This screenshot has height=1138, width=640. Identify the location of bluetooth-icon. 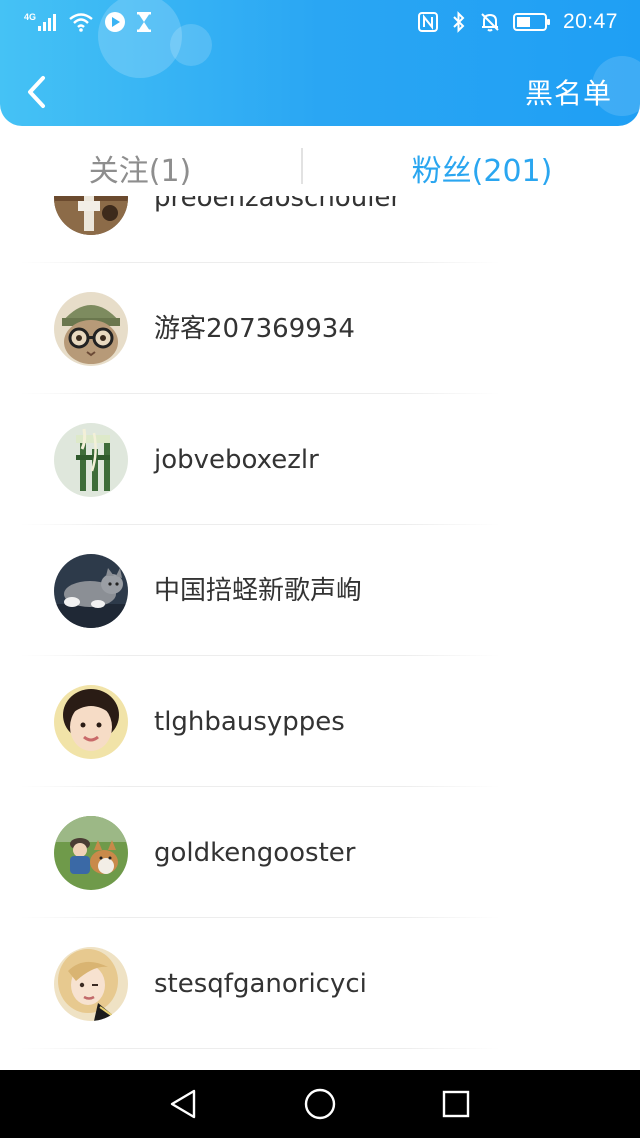
(459, 22).